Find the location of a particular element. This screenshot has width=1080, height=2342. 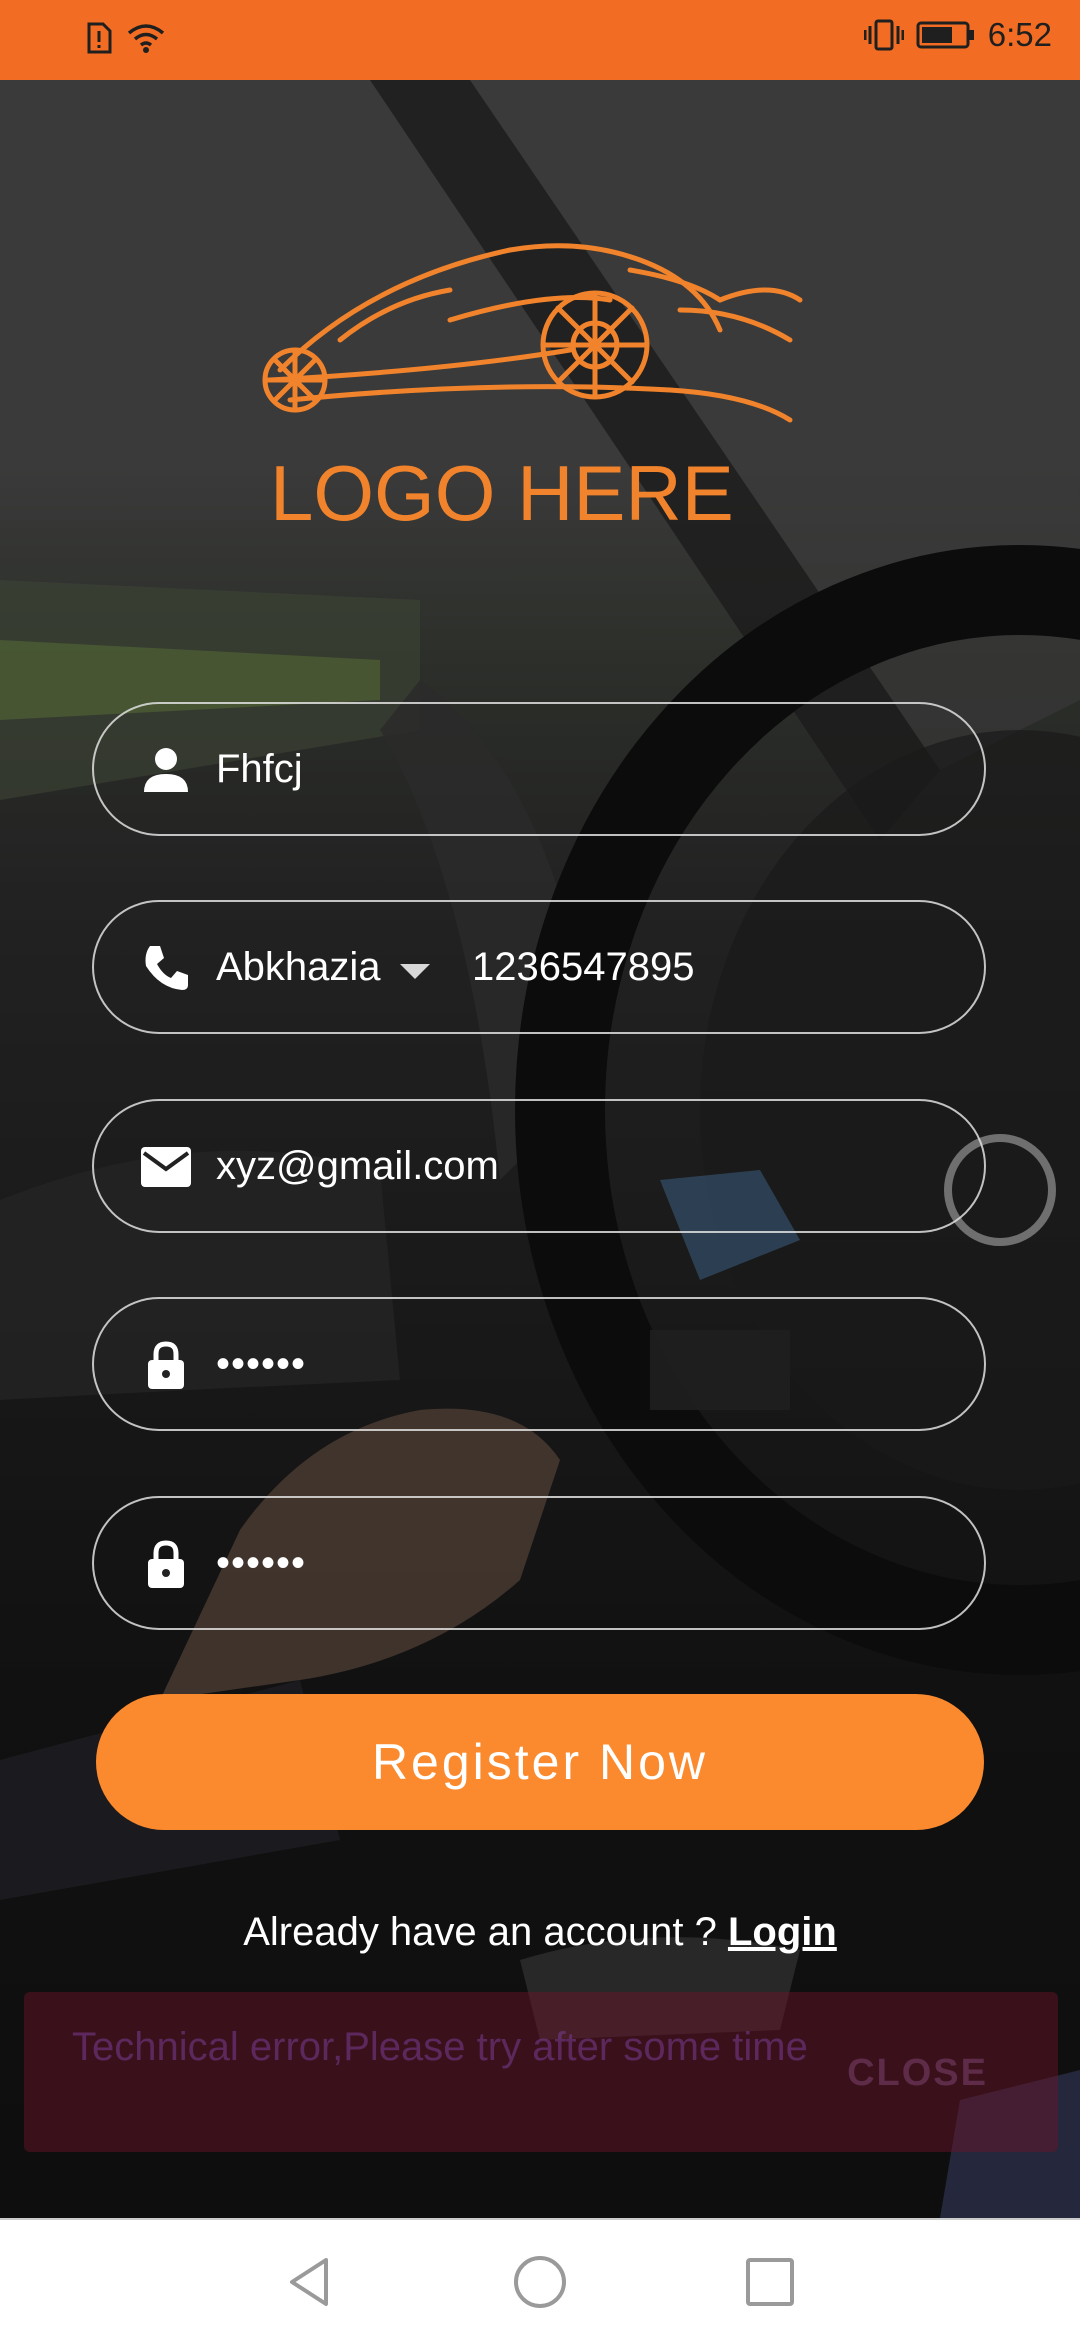

login-prompt-text: Already have an account ? is located at coordinates (485, 1932).